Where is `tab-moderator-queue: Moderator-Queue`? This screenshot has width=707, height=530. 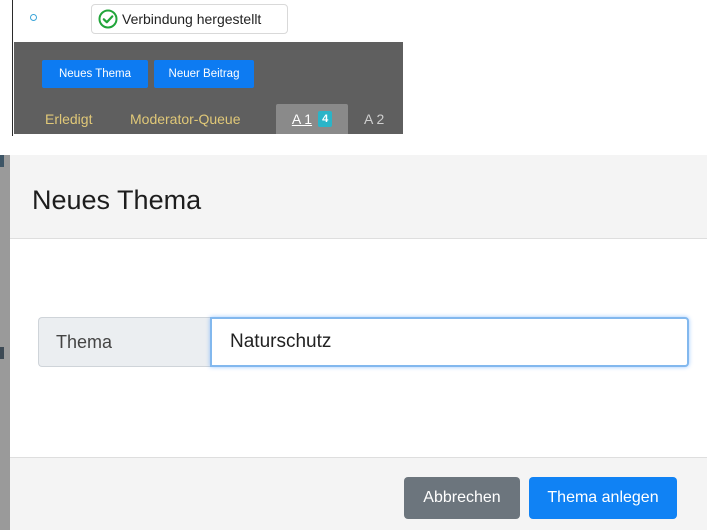 tab-moderator-queue: Moderator-Queue is located at coordinates (185, 119).